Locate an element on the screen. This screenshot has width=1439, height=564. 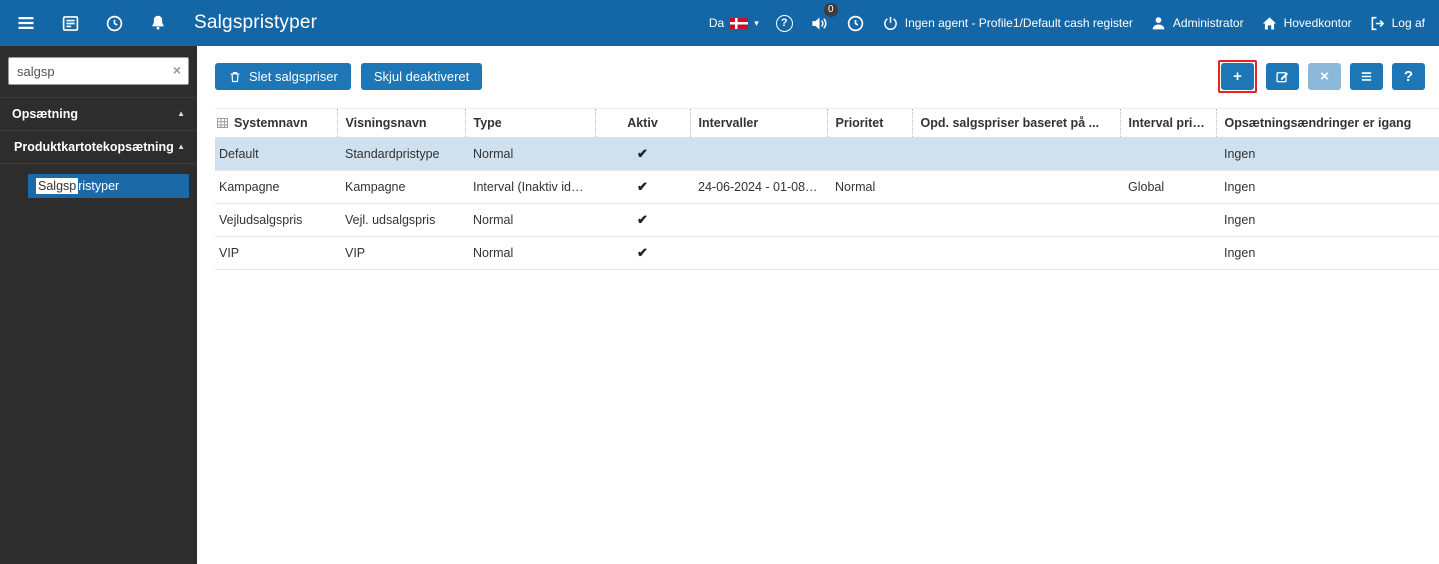
home-icon is located at coordinates (1269, 22).